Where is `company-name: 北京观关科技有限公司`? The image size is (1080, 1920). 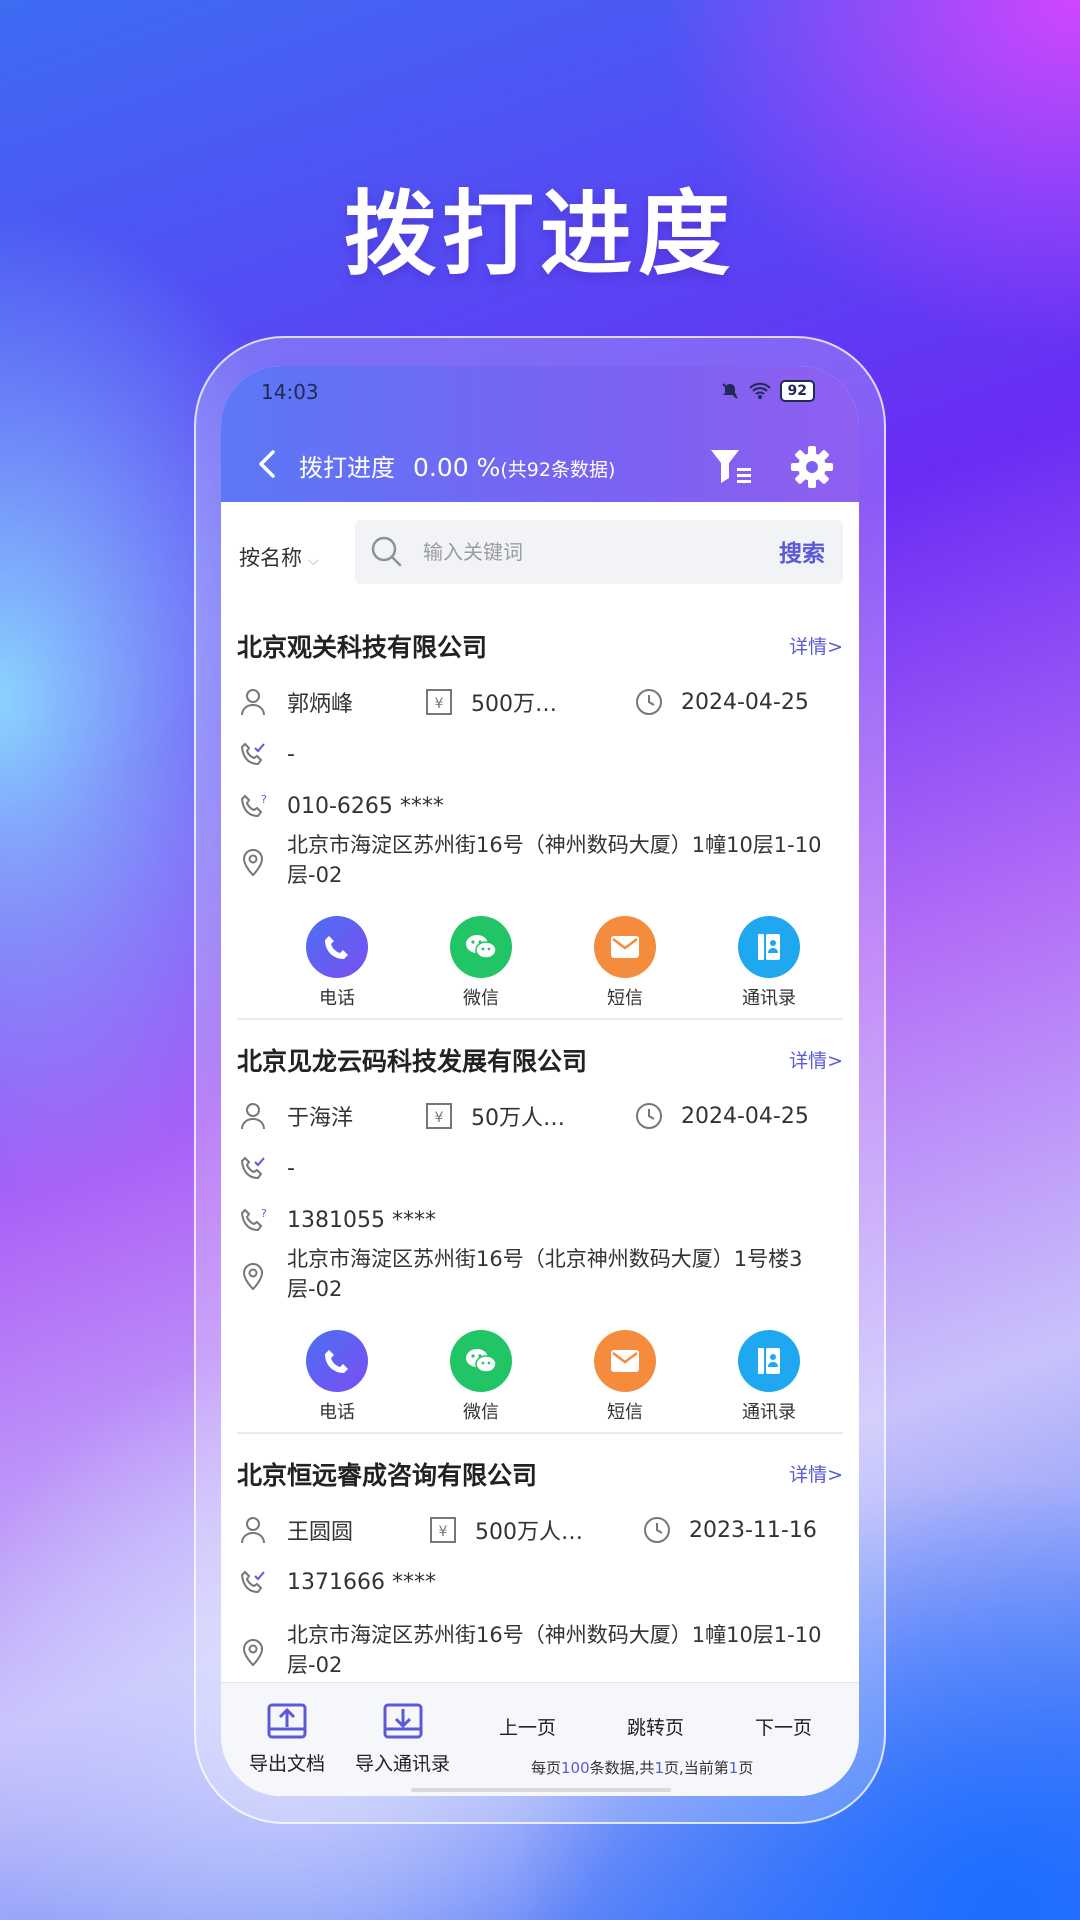
company-name: 北京观关科技有限公司 is located at coordinates (362, 647).